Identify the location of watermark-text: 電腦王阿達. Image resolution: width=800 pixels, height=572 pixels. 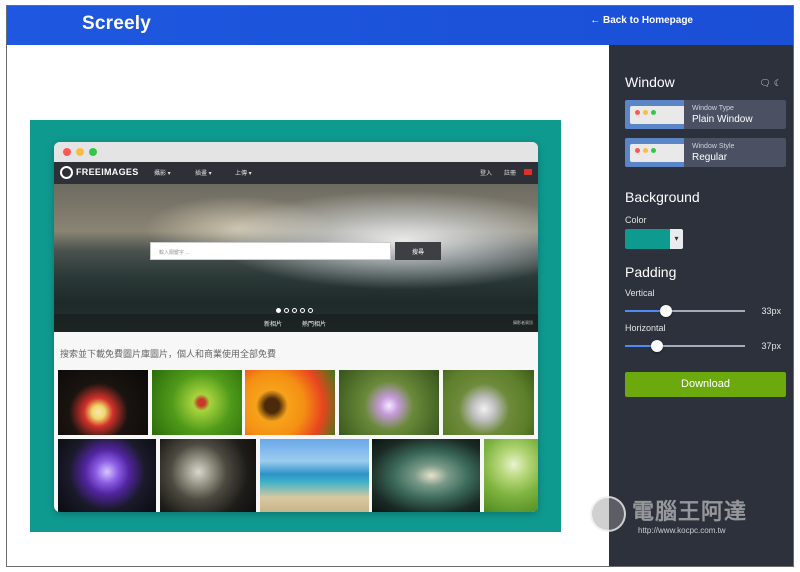
(690, 511).